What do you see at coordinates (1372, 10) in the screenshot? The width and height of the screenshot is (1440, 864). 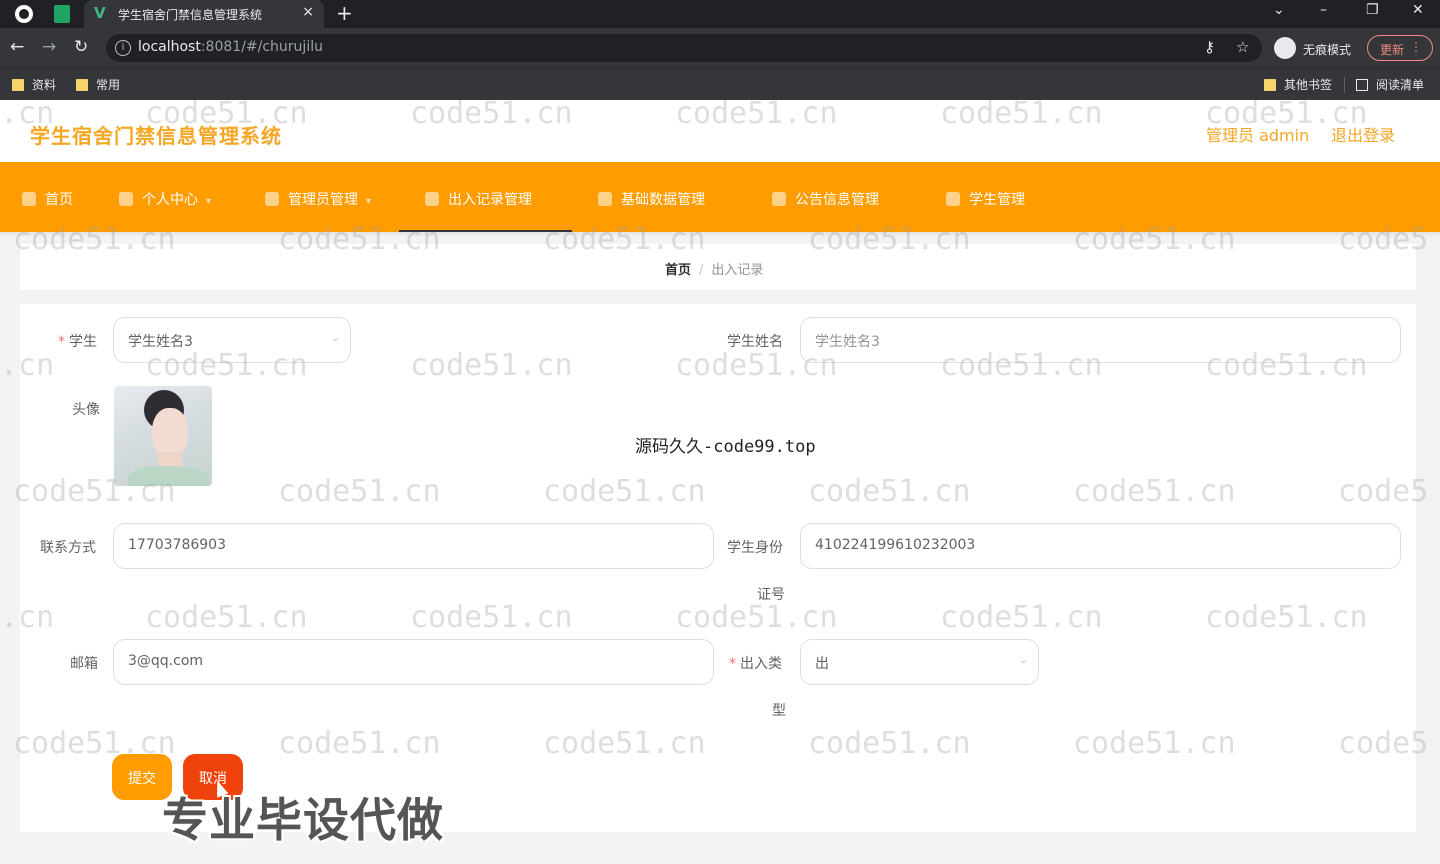 I see `restore-icon: ❐` at bounding box center [1372, 10].